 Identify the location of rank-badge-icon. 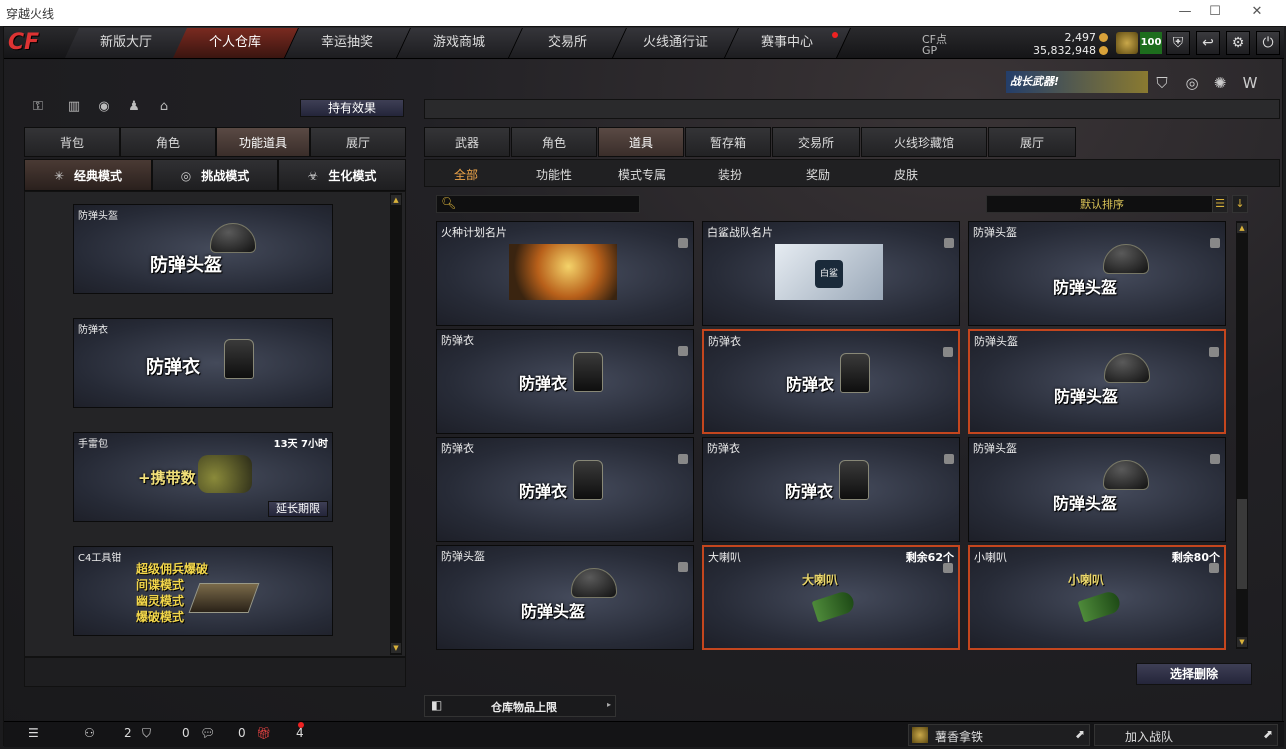
(1127, 43).